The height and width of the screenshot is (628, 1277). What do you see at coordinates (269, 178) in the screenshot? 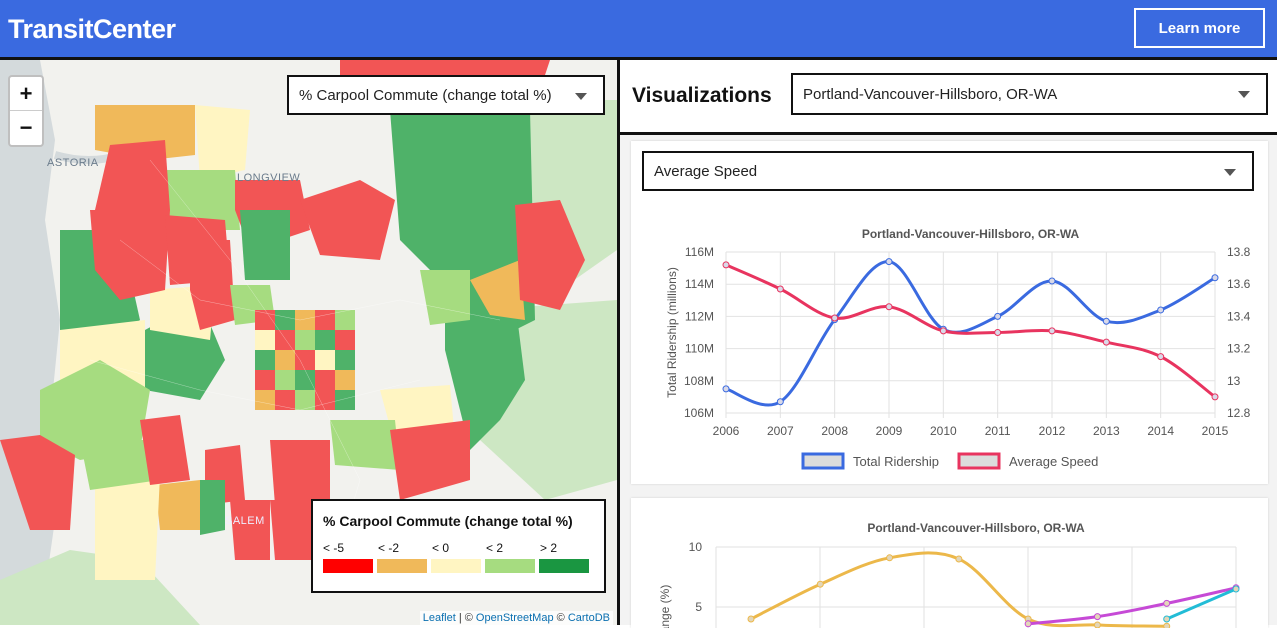
I see `place-label-longview: LONGVIEW` at bounding box center [269, 178].